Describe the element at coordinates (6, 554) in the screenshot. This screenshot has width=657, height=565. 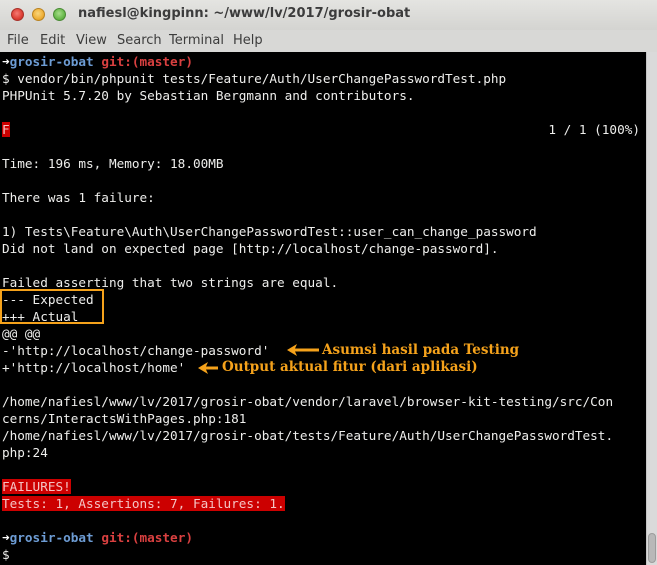
I see `final-prompt: $` at that location.